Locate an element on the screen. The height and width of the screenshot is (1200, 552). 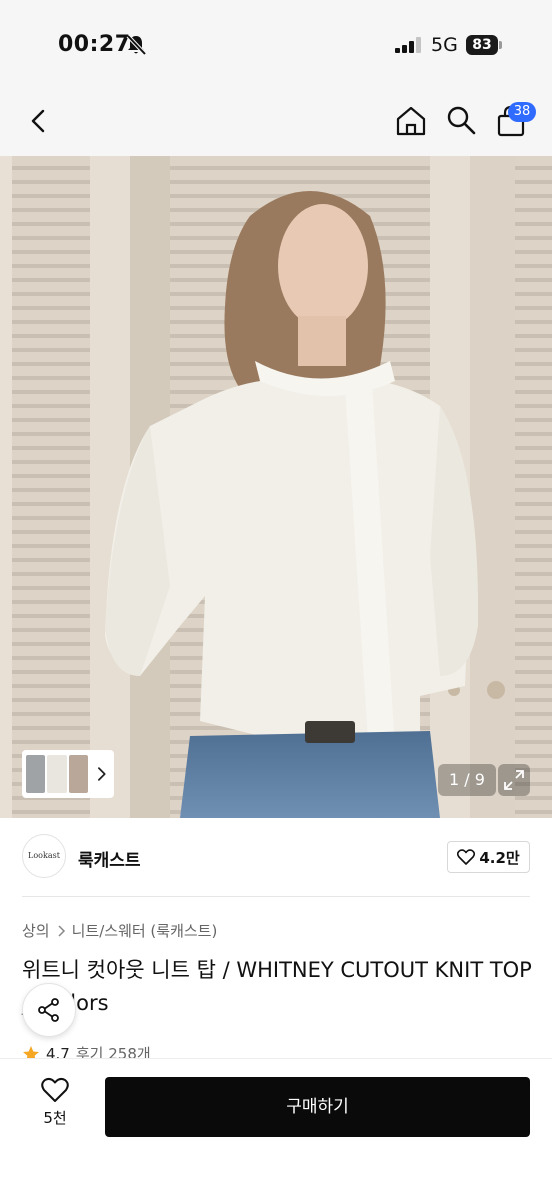
status-time: 00:27 is located at coordinates (94, 44).